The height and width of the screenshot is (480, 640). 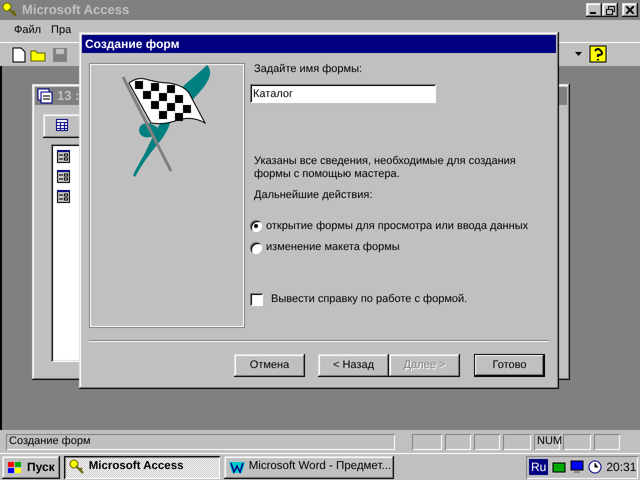 I want to click on monitor-icon, so click(x=577, y=467).